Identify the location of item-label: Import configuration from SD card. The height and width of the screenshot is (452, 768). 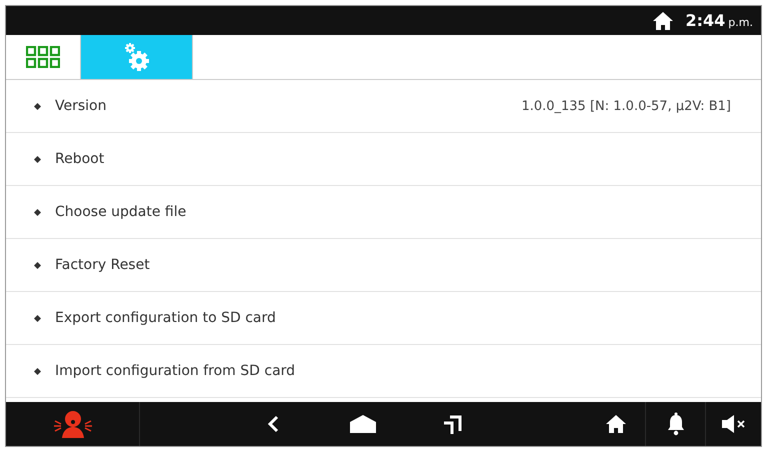
(175, 371).